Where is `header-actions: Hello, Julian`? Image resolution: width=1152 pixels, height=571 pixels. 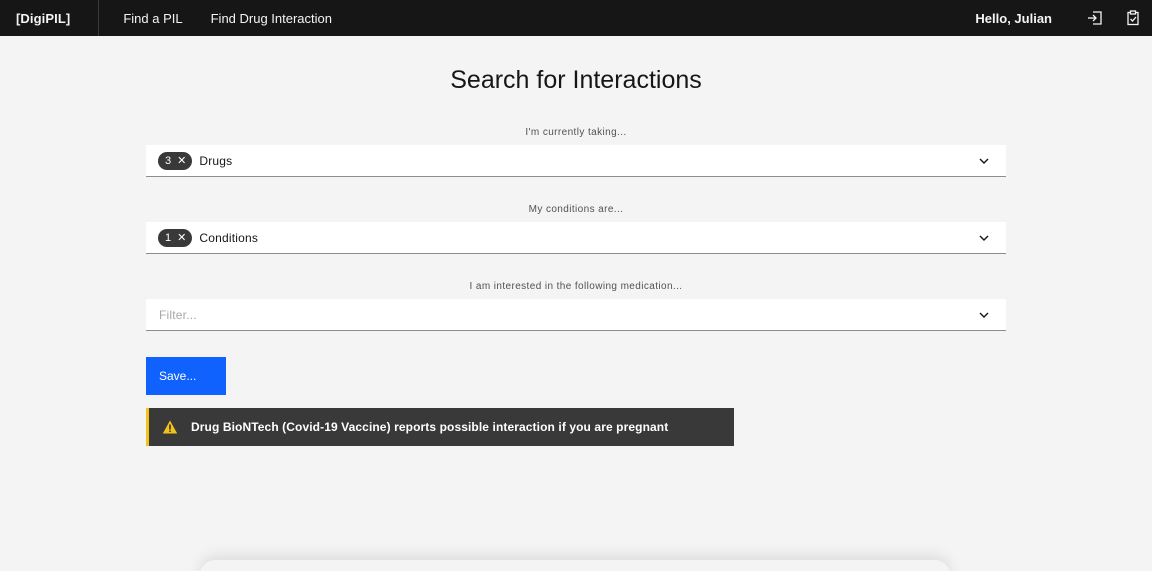
header-actions: Hello, Julian is located at coordinates (1063, 18).